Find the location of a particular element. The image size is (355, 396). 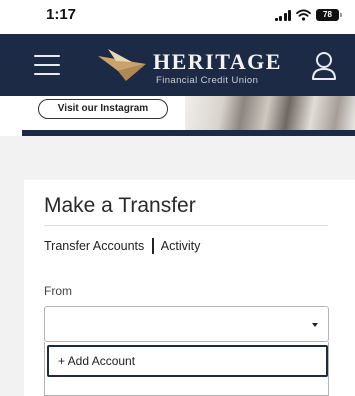

title-divider is located at coordinates (186, 225).